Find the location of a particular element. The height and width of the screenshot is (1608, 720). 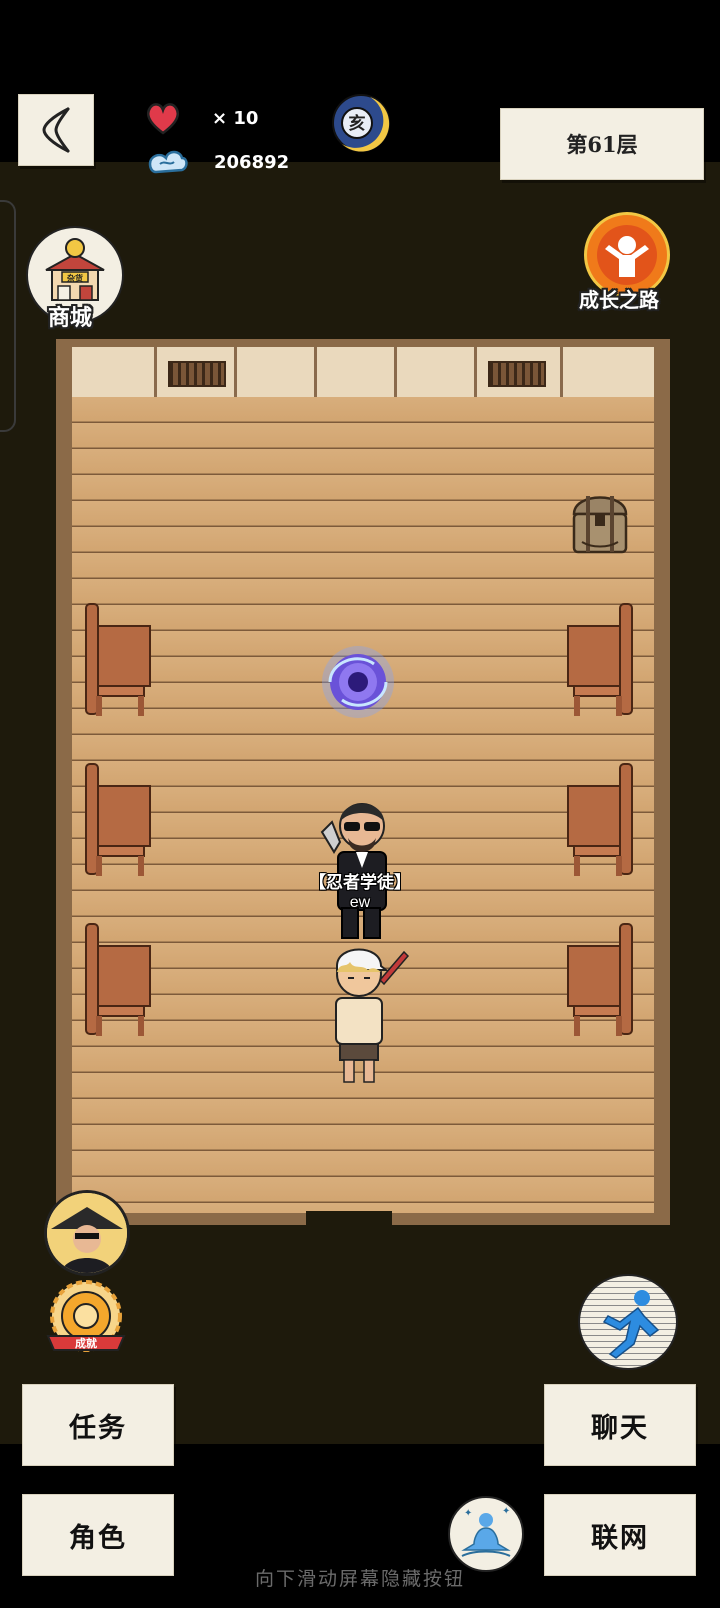

portal-icon is located at coordinates (358, 682).